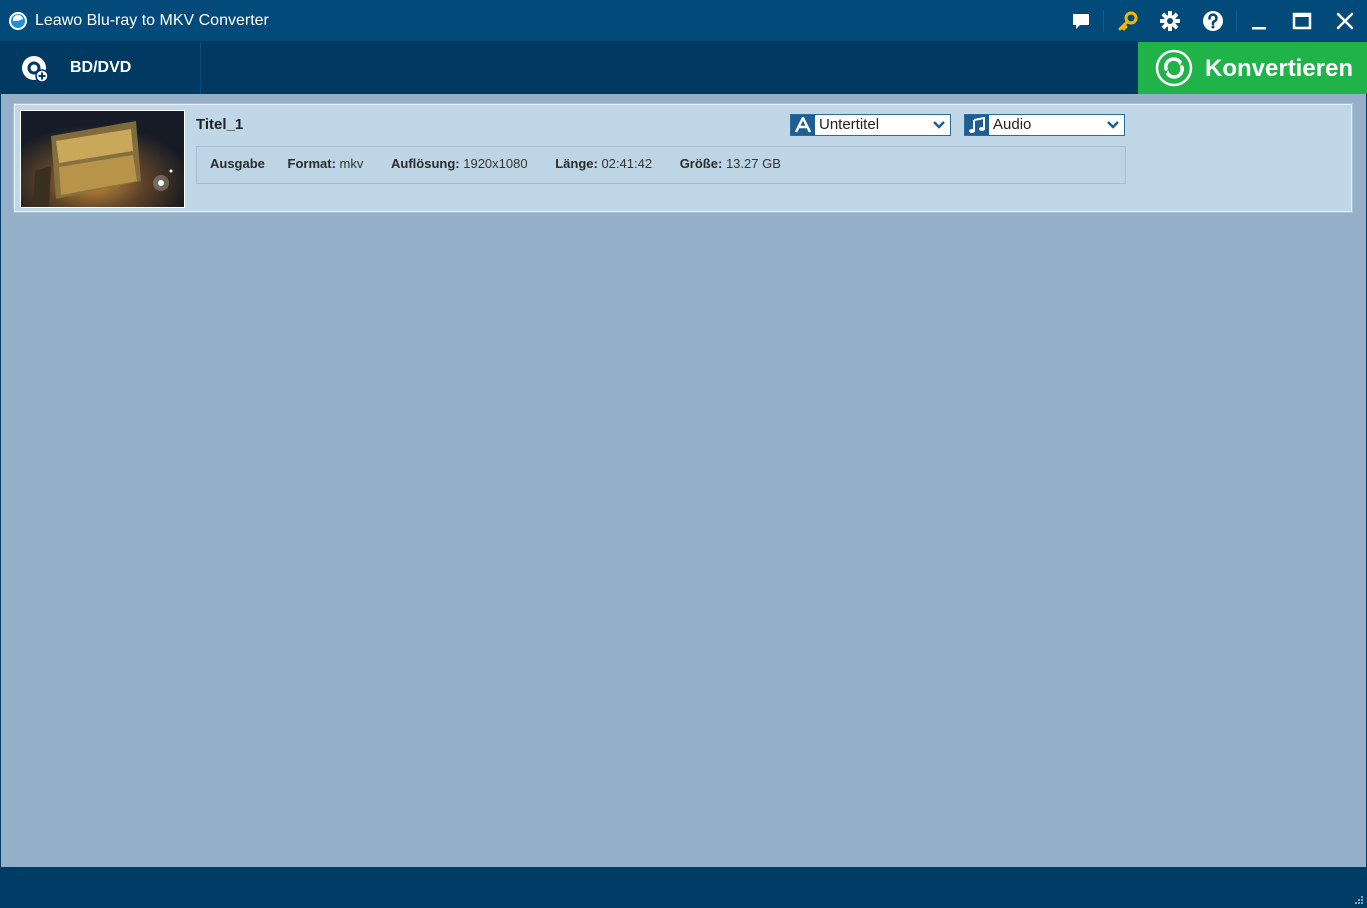 This screenshot has width=1367, height=908. I want to click on resolution-value: 1920x1080, so click(495, 163).